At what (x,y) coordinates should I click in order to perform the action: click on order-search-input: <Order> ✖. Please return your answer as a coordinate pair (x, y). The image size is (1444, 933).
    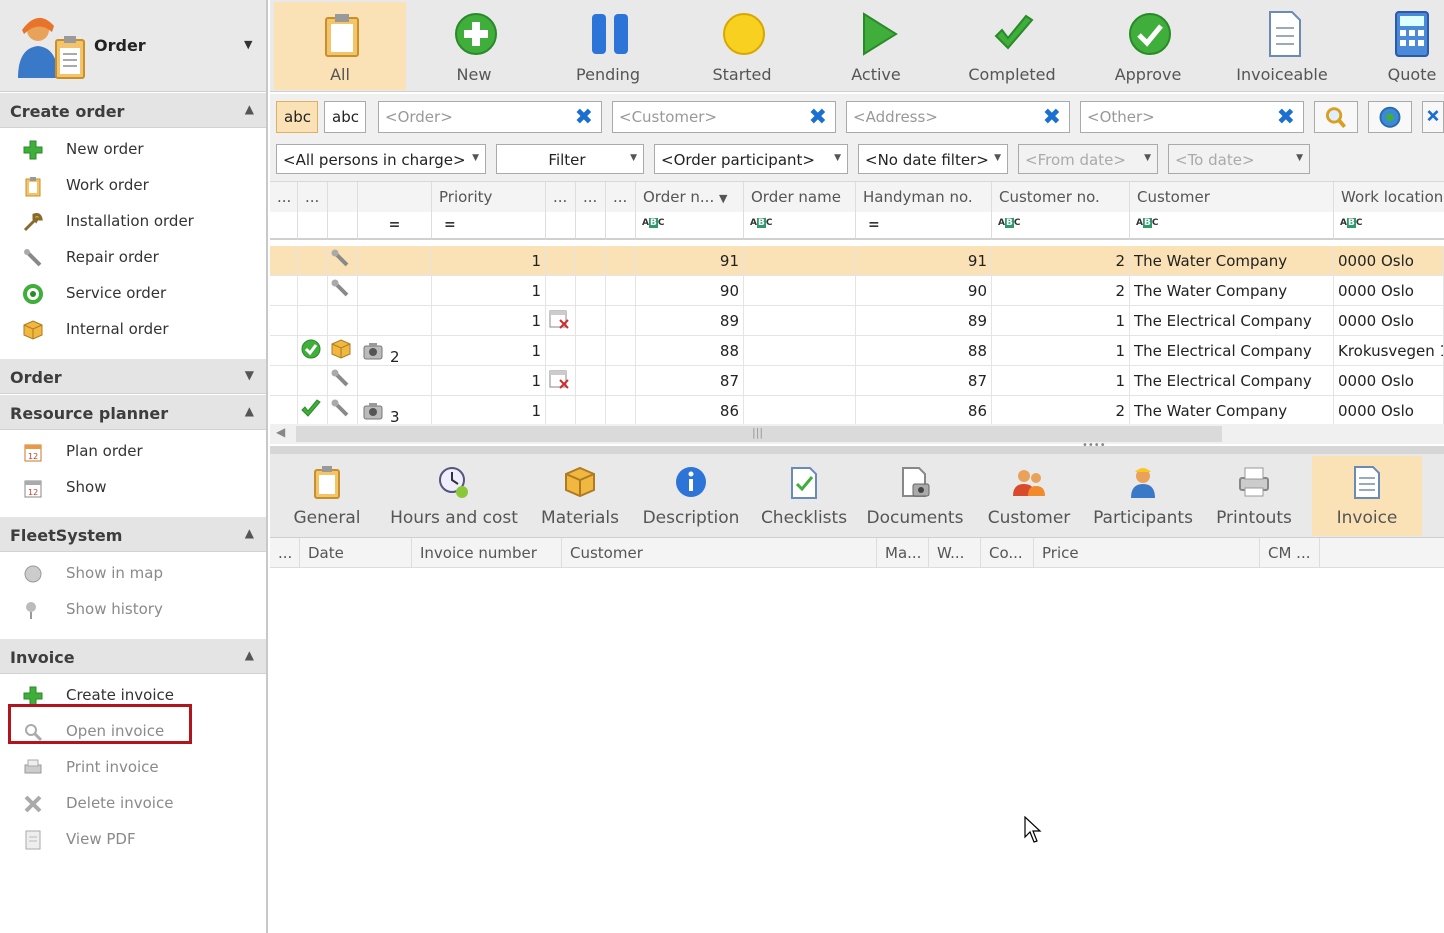
    Looking at the image, I should click on (490, 117).